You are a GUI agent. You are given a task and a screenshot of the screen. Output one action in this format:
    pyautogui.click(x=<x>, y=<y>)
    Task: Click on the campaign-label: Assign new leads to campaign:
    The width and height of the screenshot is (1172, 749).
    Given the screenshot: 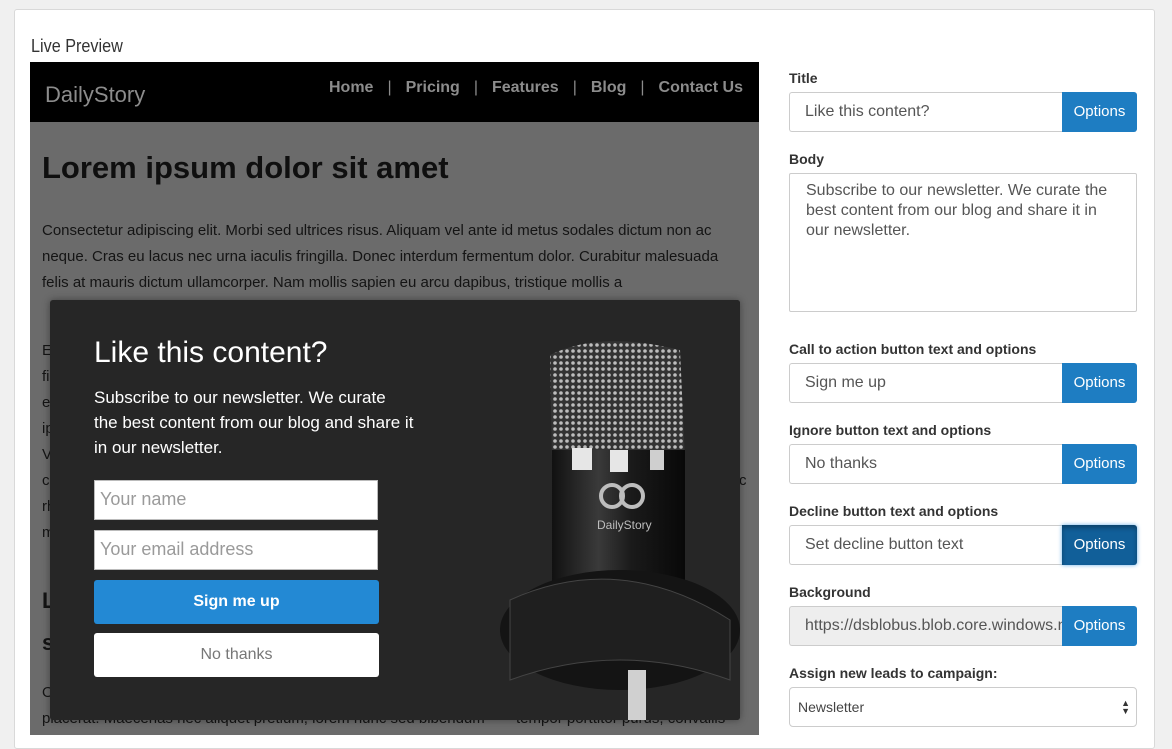 What is the action you would take?
    pyautogui.click(x=893, y=673)
    